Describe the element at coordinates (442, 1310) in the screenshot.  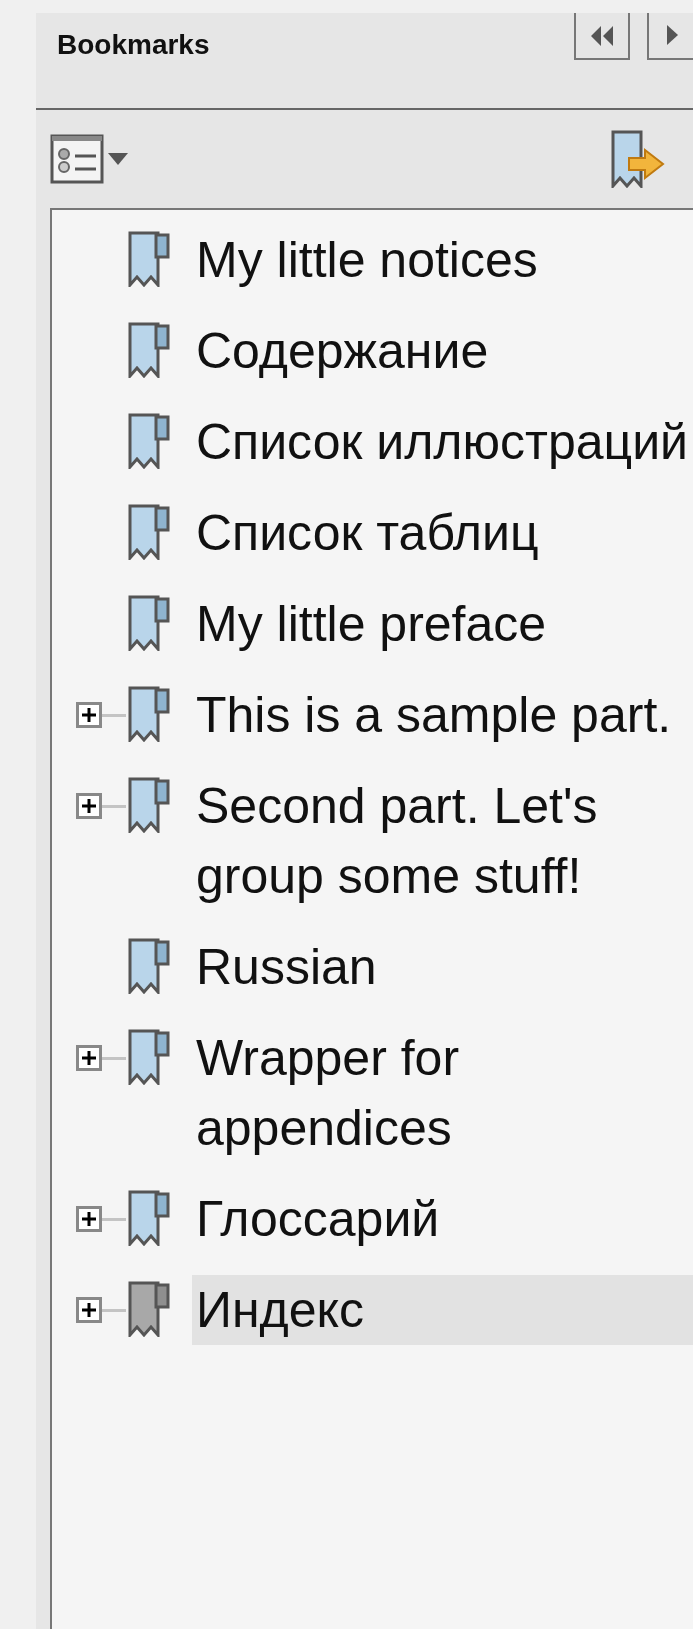
I see `bookmark-label: Индекс` at that location.